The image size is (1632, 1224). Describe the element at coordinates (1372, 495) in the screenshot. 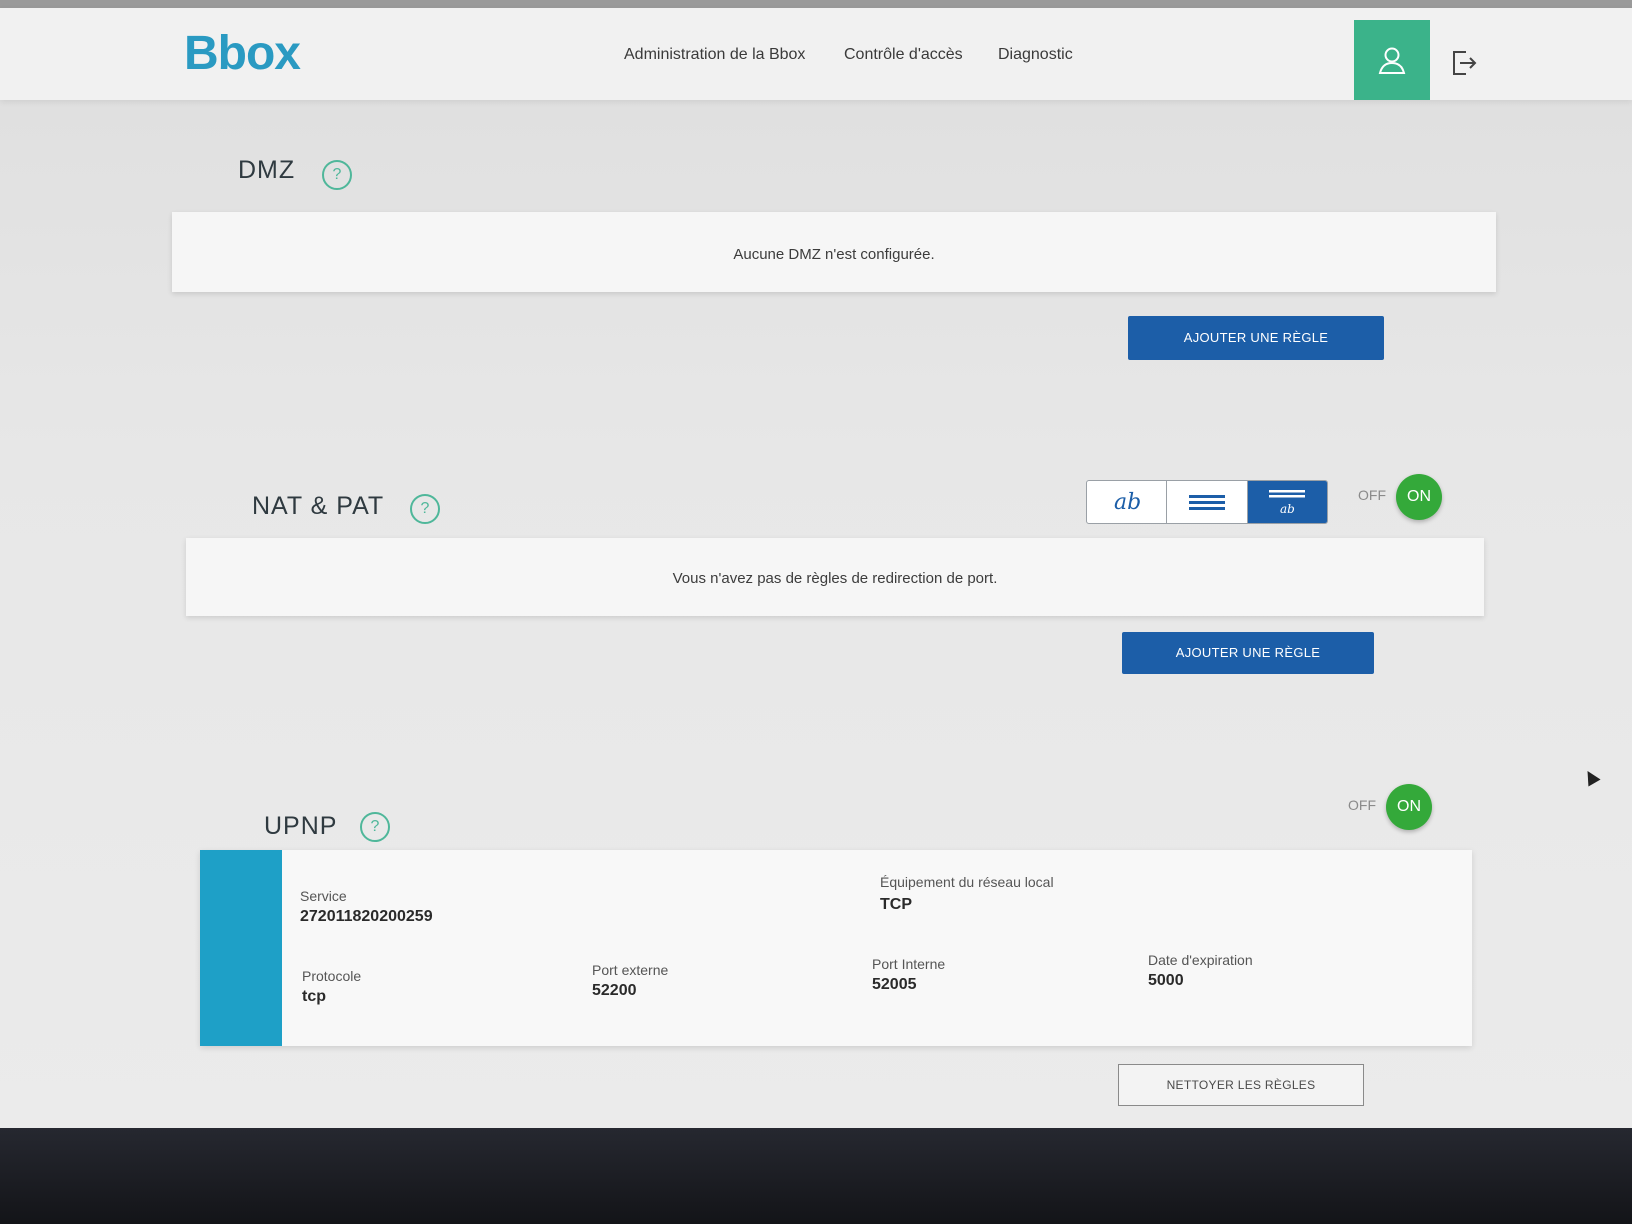

I see `nat-toggle-off-label: OFF` at that location.